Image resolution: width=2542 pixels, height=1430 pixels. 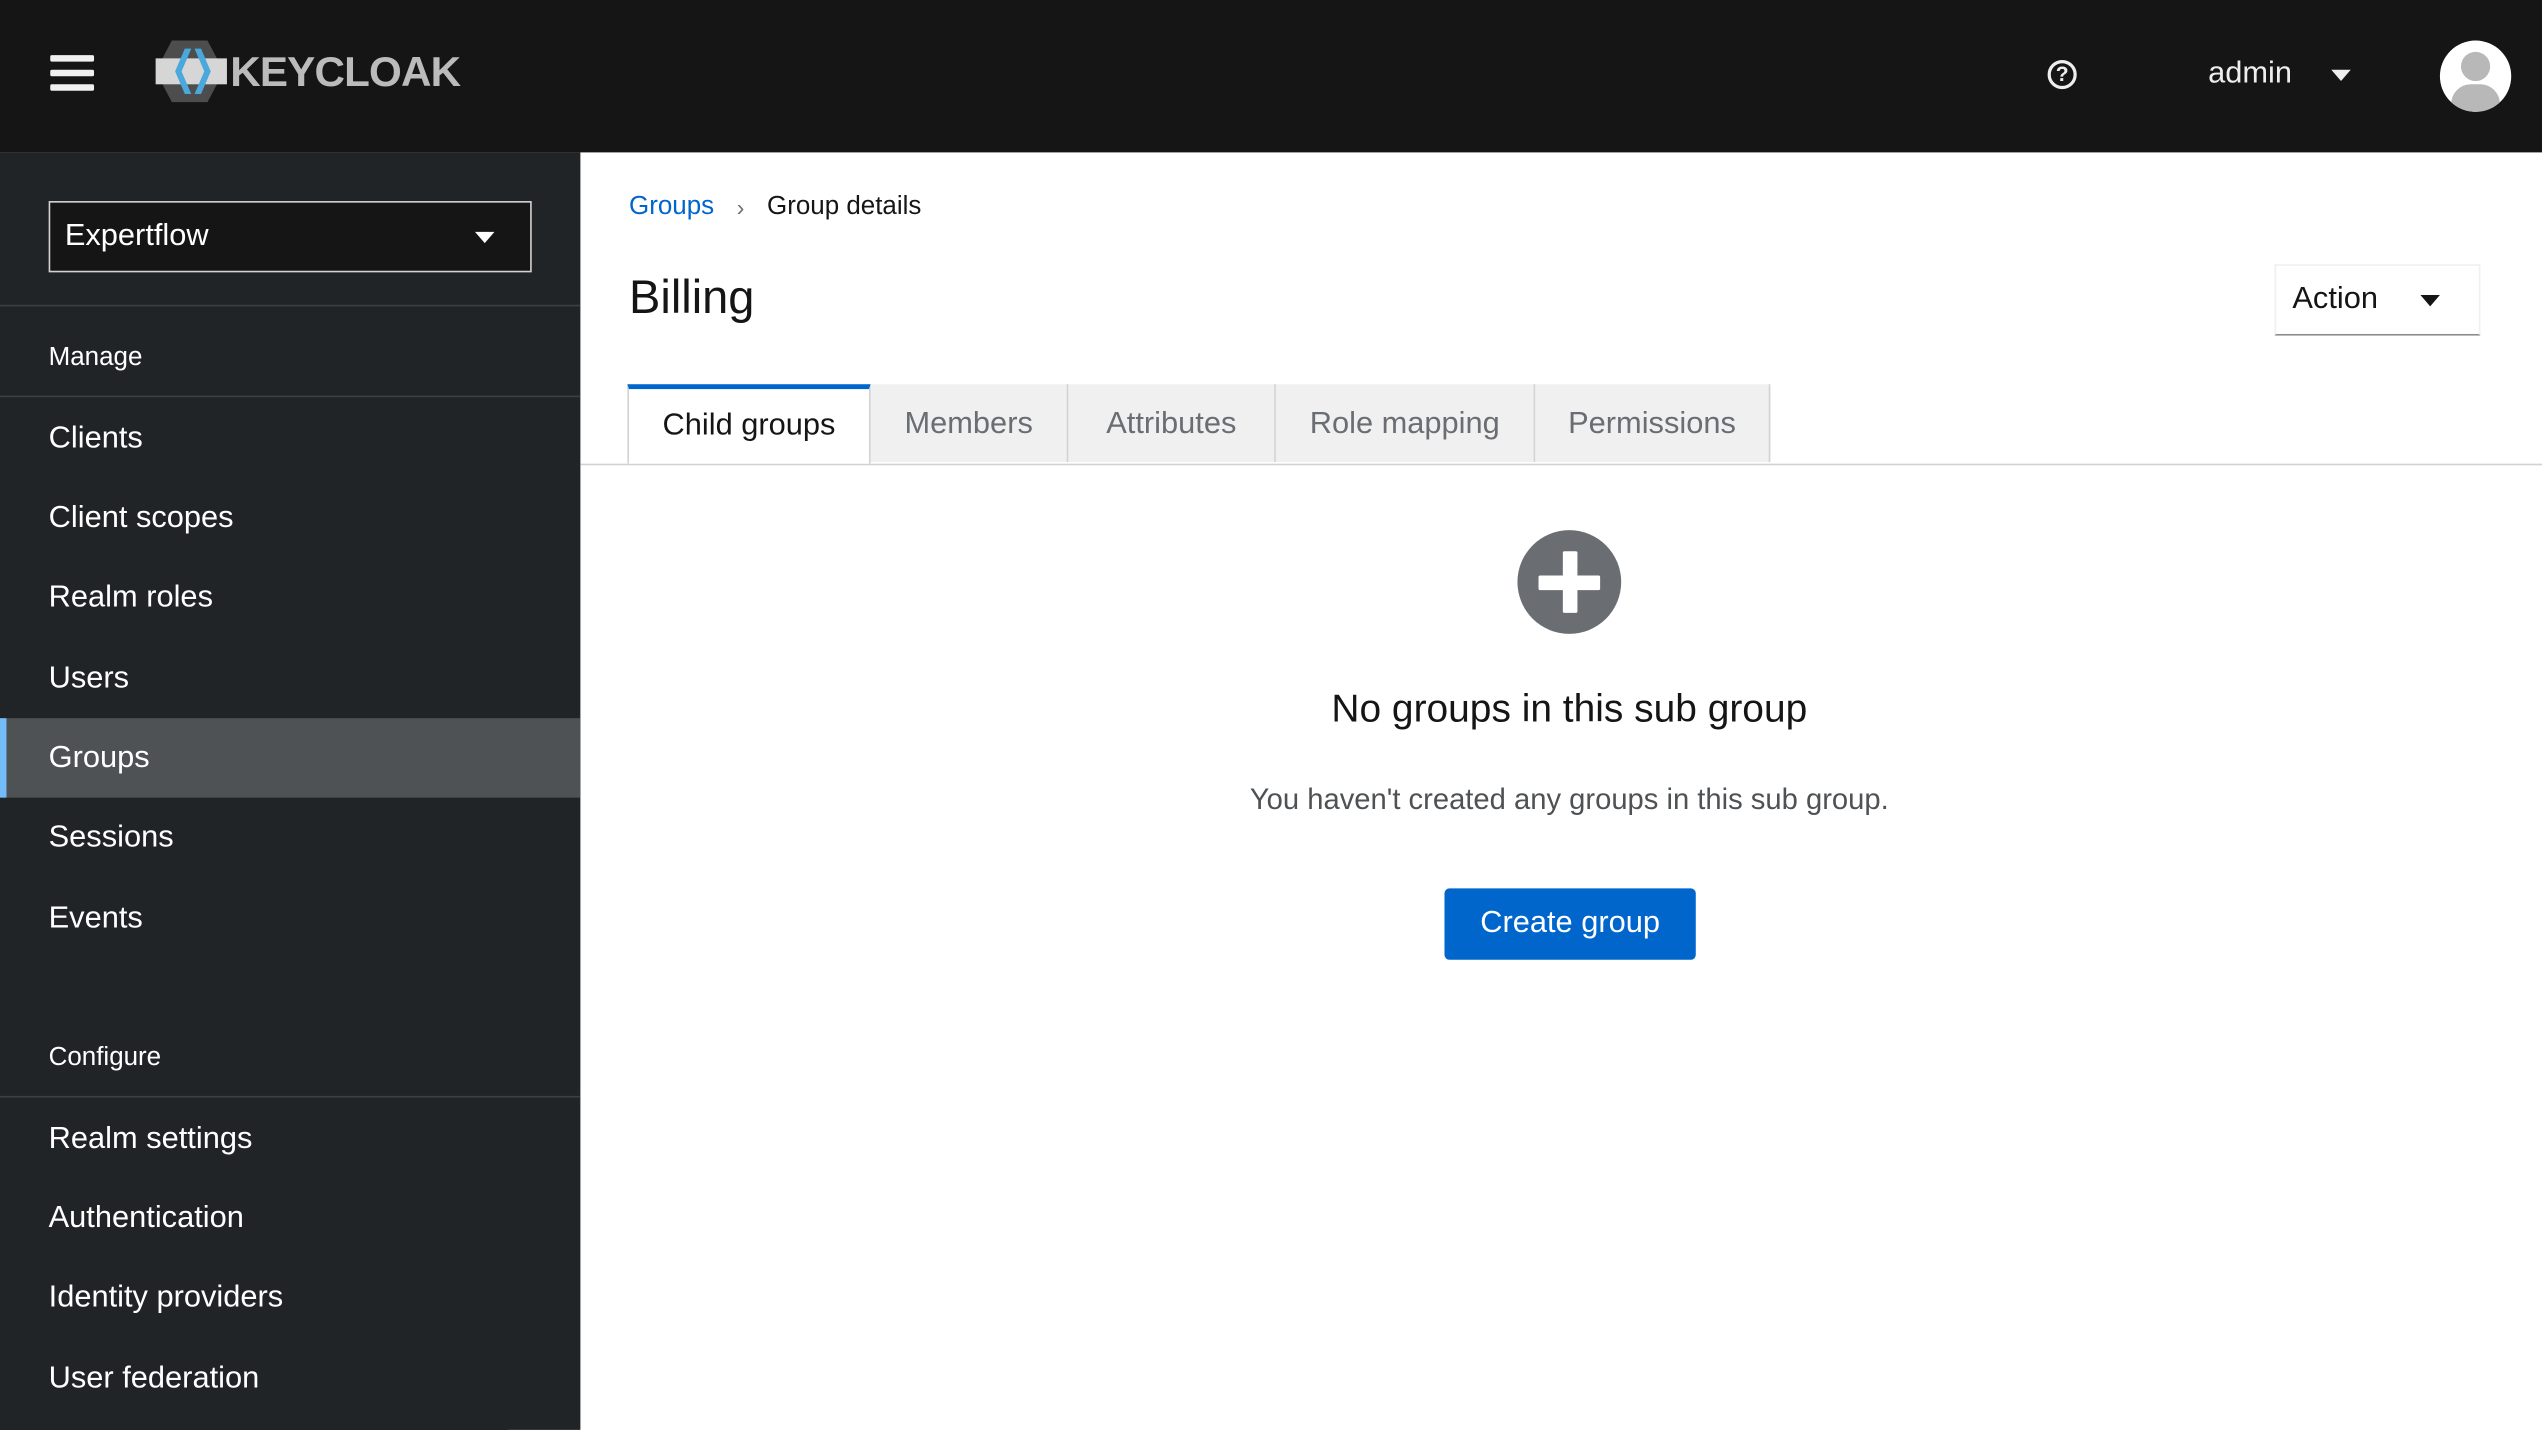 I want to click on help-icon: ?, so click(x=2062, y=74).